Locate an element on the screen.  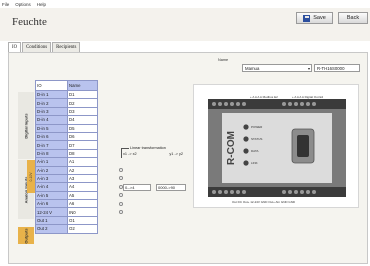
sensor-select-value: Mamua is located at coordinates (252, 68).